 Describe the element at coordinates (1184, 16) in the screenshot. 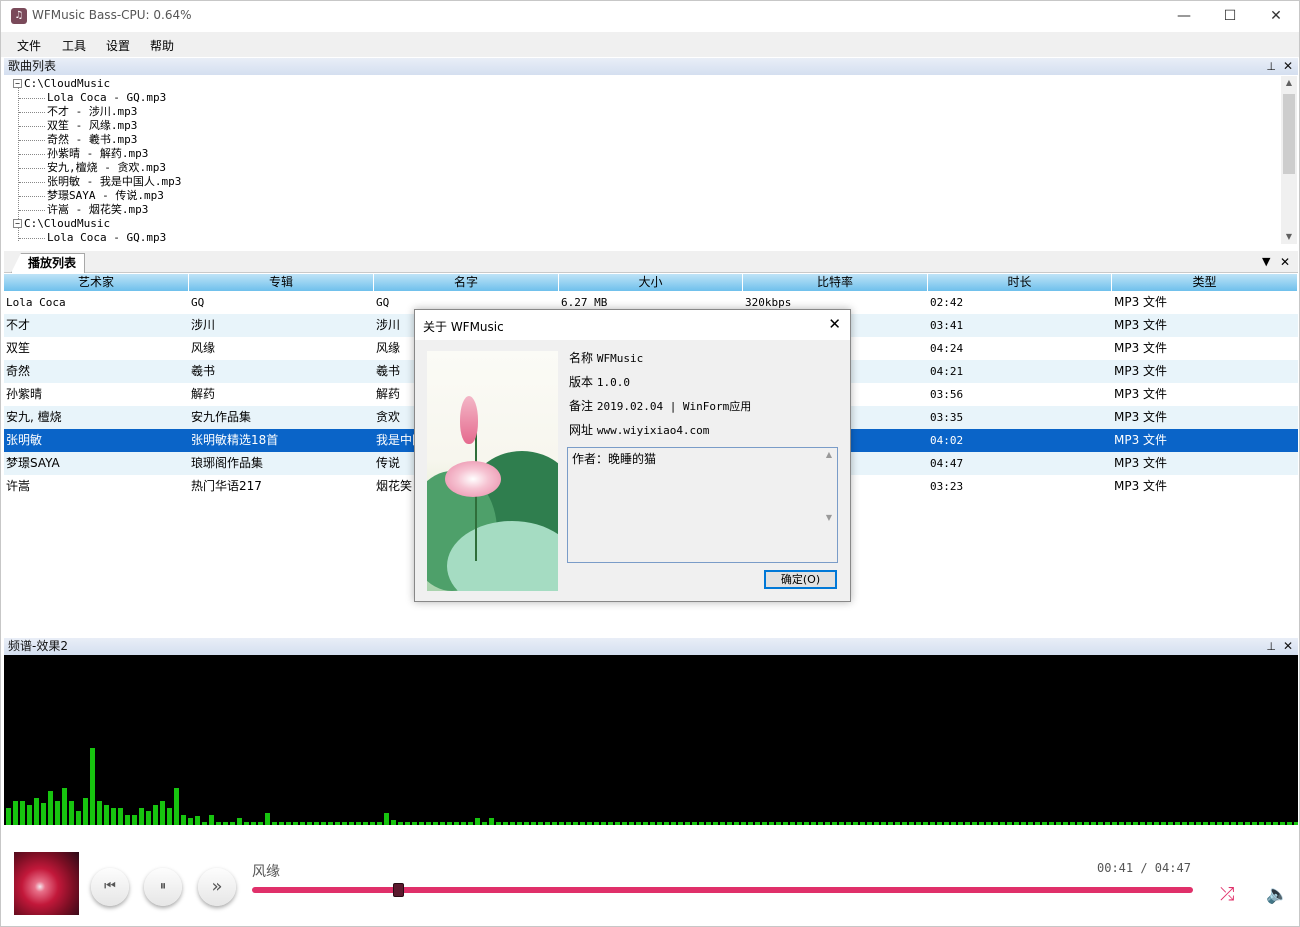

I see `minimize-button: —` at that location.